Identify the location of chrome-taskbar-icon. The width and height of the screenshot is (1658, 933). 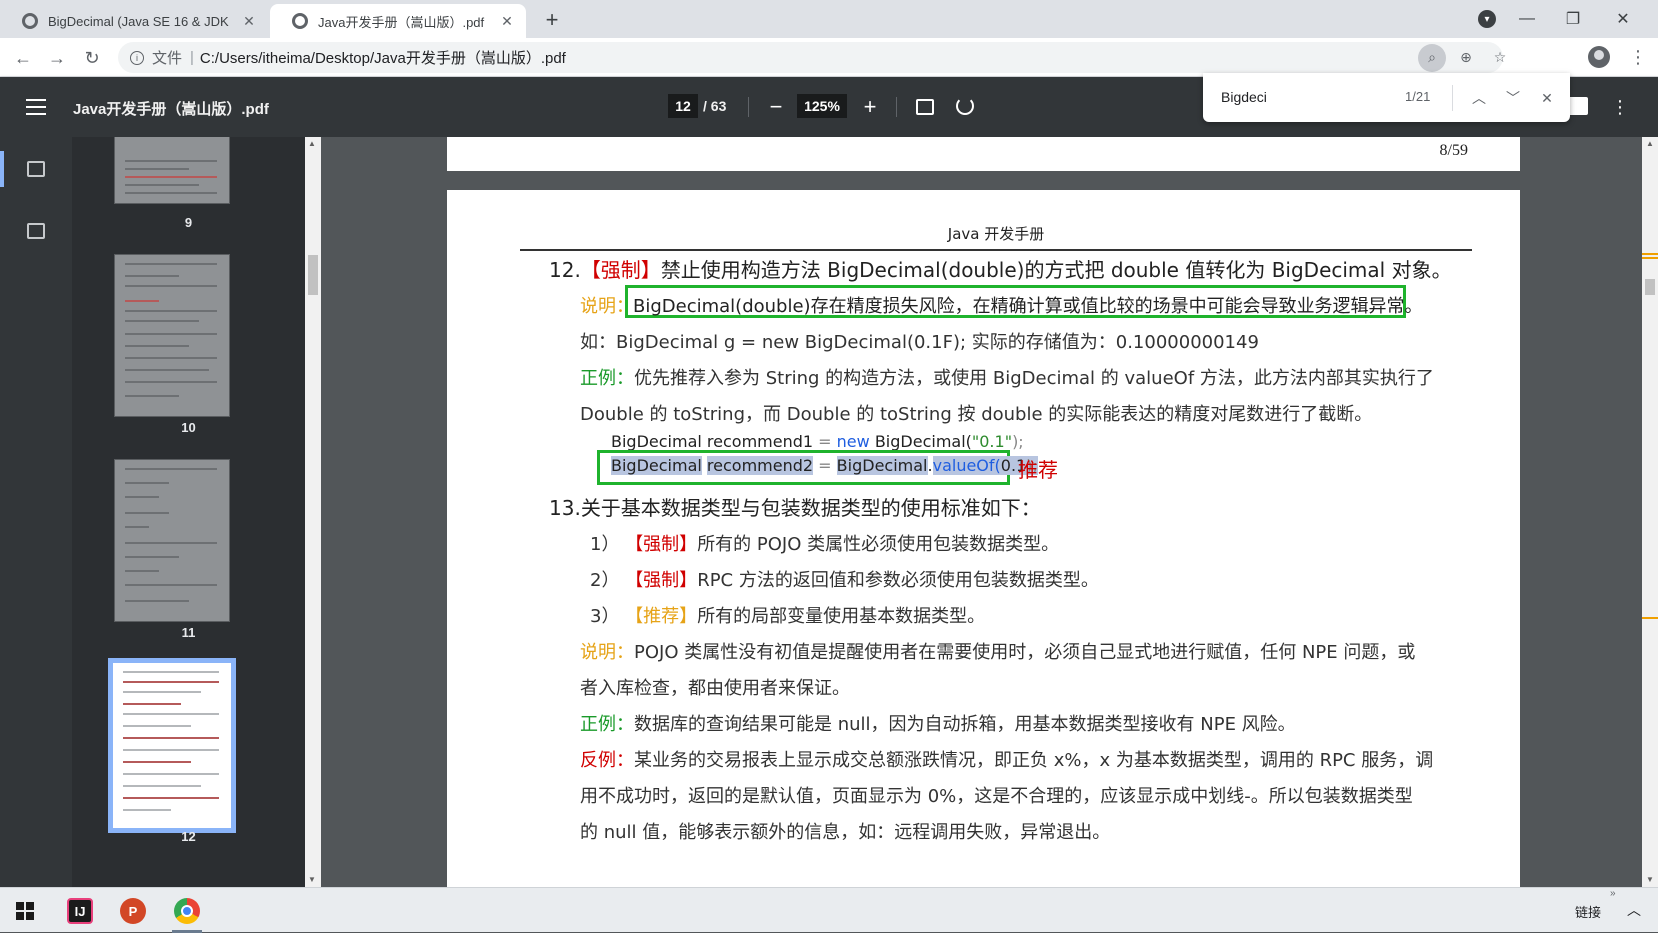
(187, 913).